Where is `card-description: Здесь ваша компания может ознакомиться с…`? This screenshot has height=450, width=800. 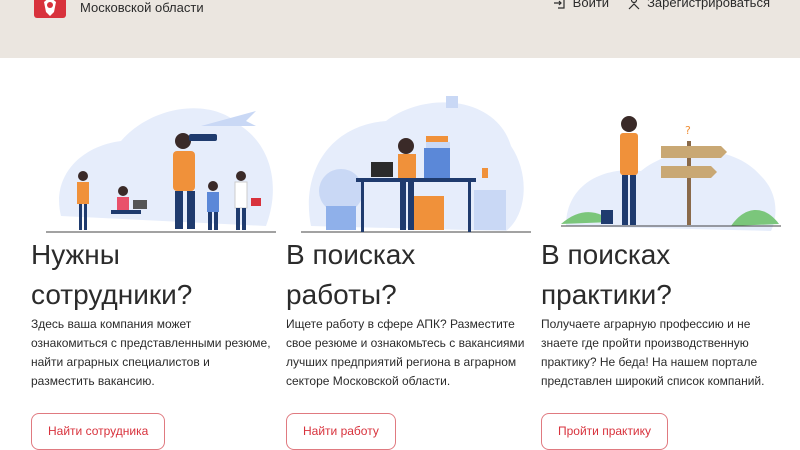
card-description: Здесь ваша компания может ознакомиться с… is located at coordinates (151, 352).